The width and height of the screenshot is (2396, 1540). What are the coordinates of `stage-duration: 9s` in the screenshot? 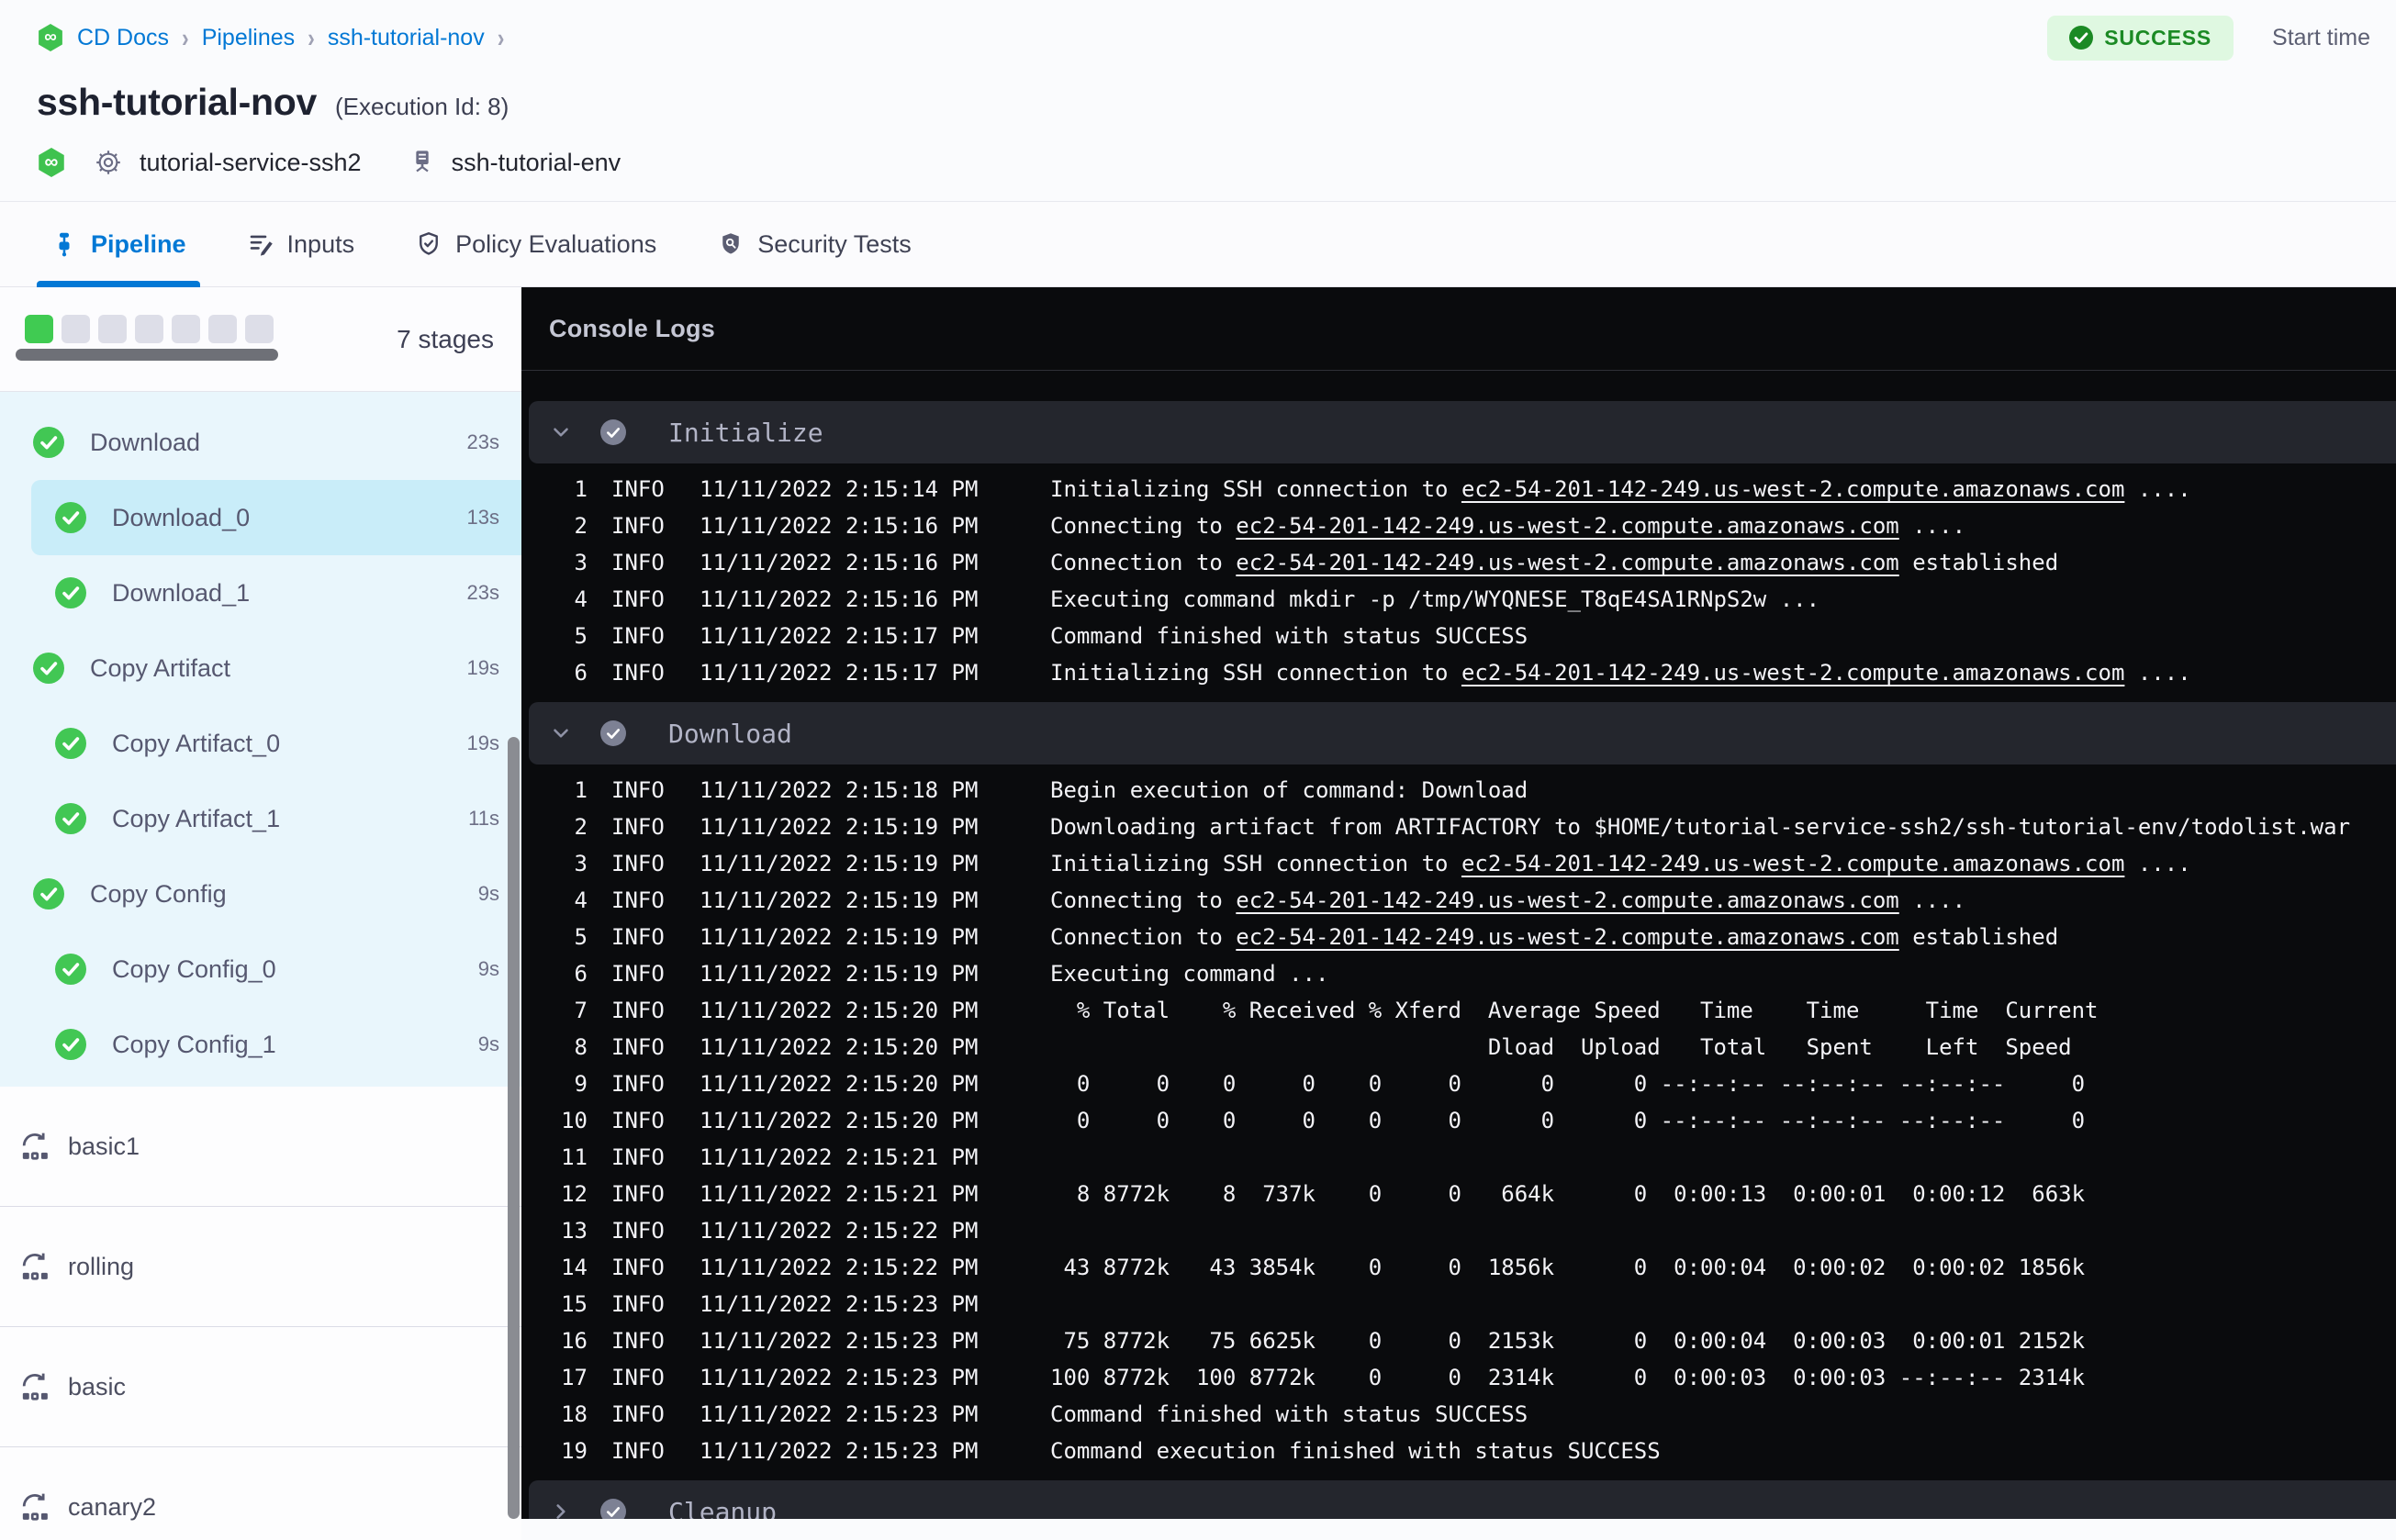 It's located at (488, 968).